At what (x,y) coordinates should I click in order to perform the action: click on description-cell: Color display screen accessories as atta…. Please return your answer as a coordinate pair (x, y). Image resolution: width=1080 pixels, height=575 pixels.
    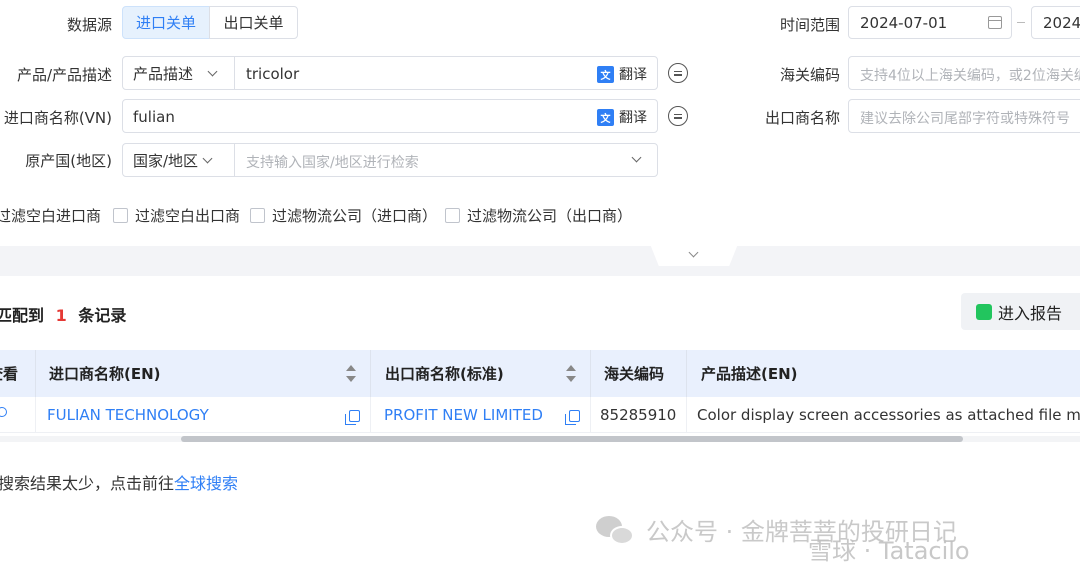
    Looking at the image, I should click on (888, 415).